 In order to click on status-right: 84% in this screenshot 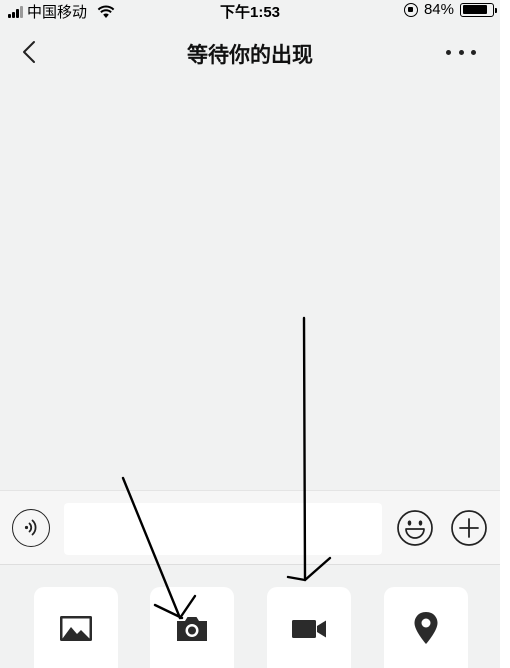, I will do `click(450, 9)`.